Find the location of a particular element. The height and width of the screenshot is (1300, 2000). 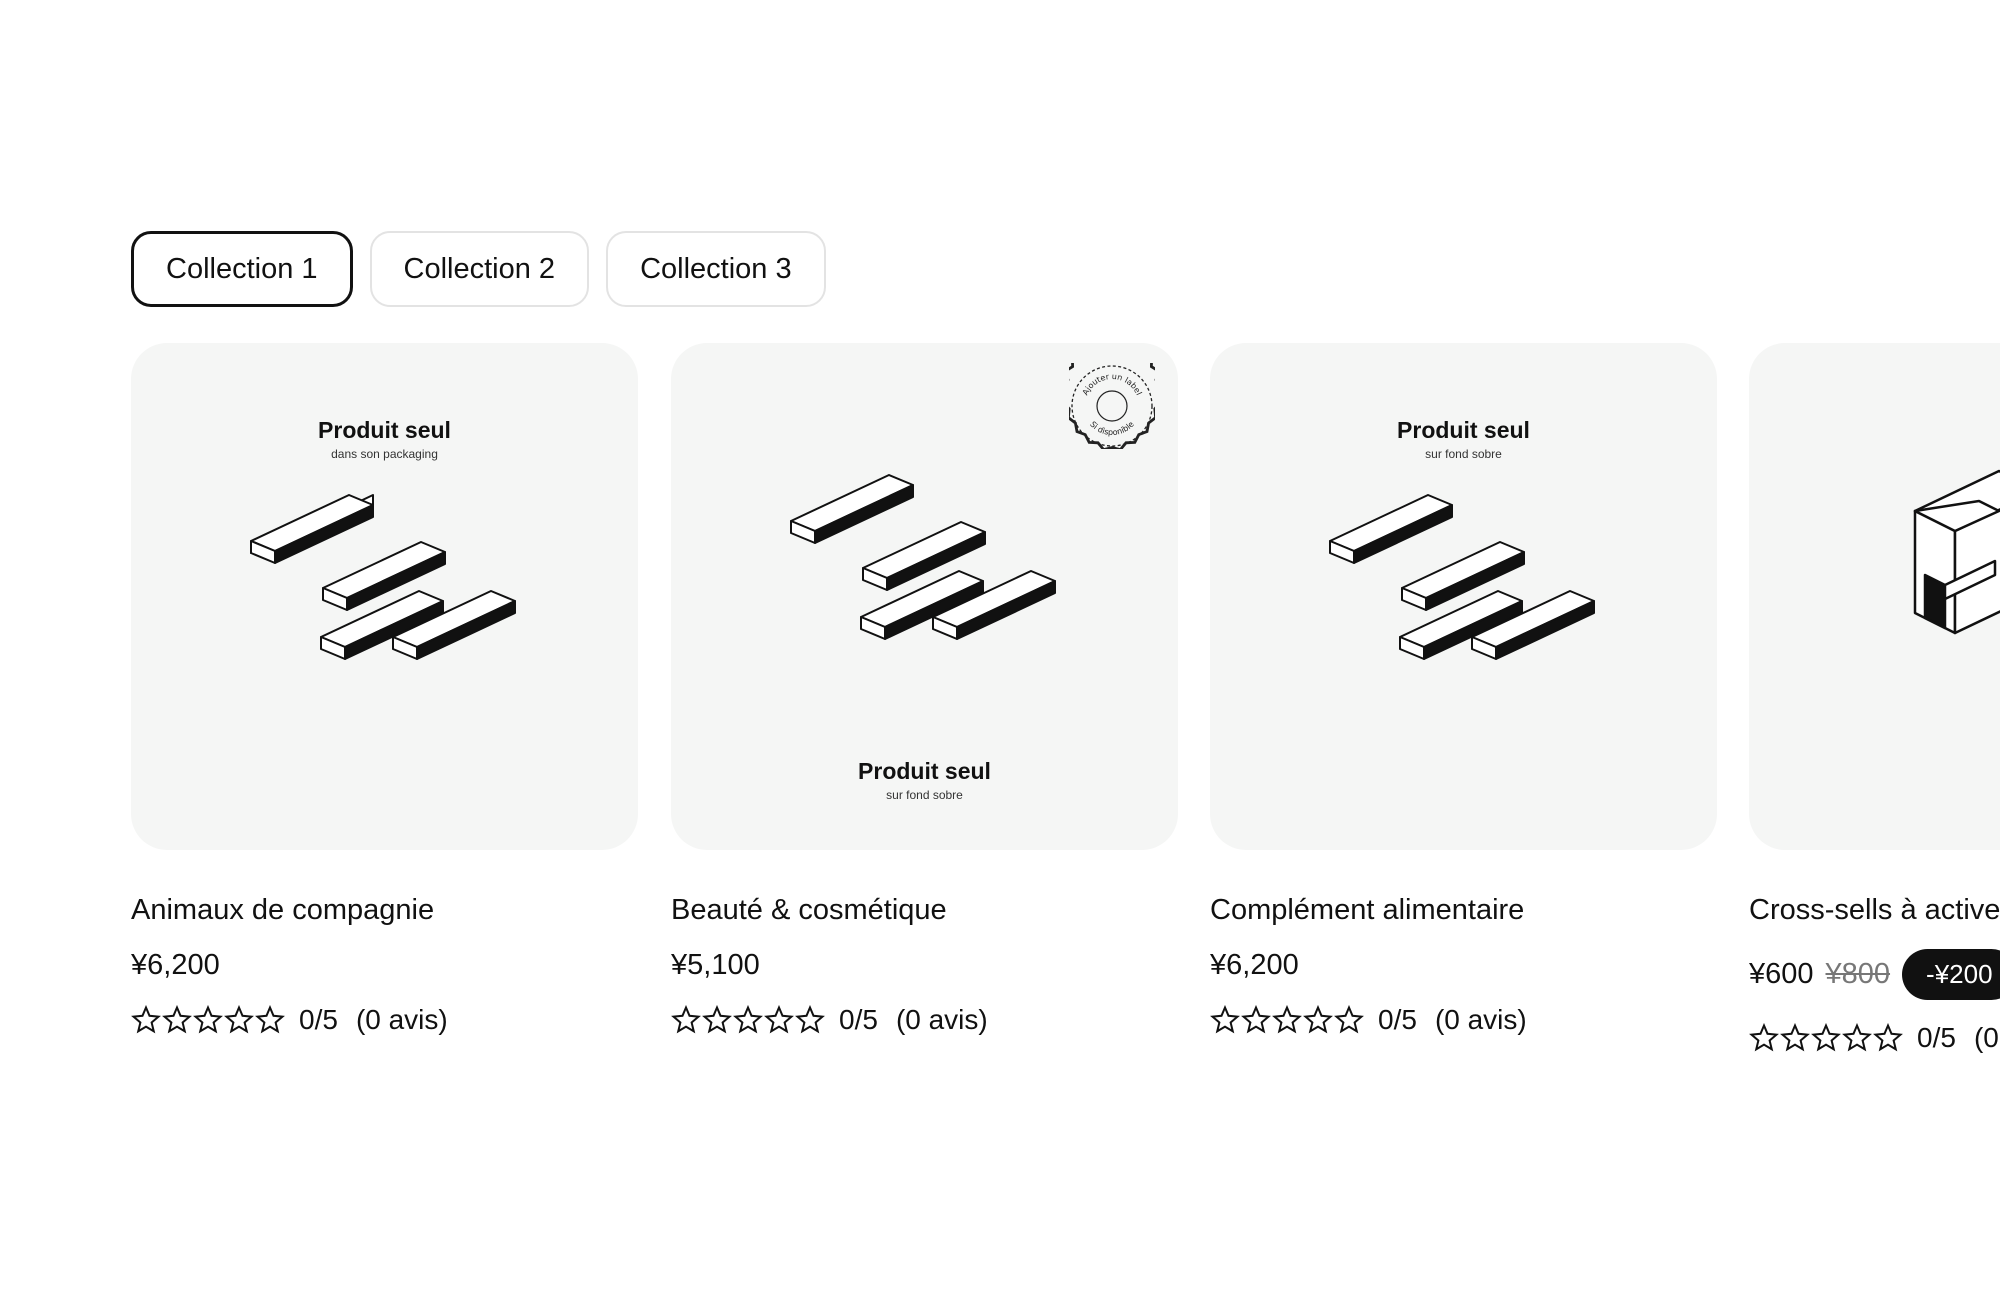

product-image: Produit seul dans son packaging is located at coordinates (384, 596).